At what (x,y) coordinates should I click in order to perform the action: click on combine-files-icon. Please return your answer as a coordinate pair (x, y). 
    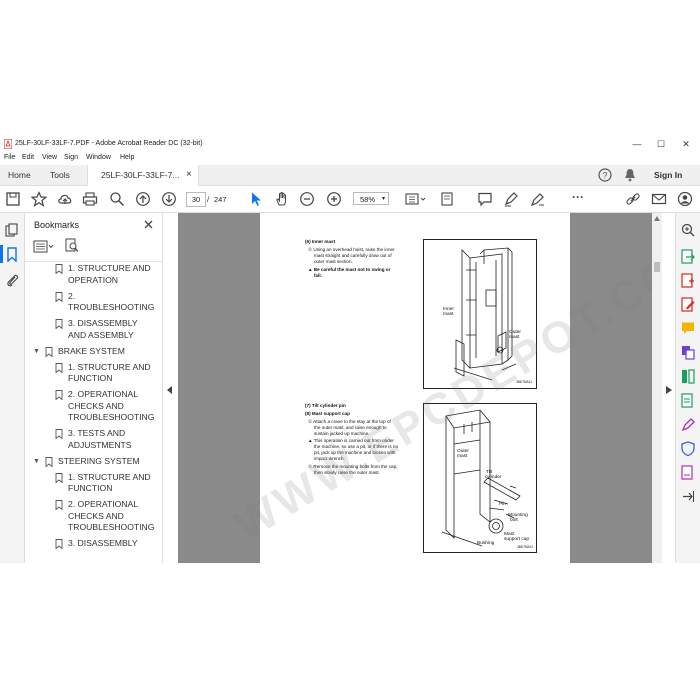
    Looking at the image, I should click on (688, 352).